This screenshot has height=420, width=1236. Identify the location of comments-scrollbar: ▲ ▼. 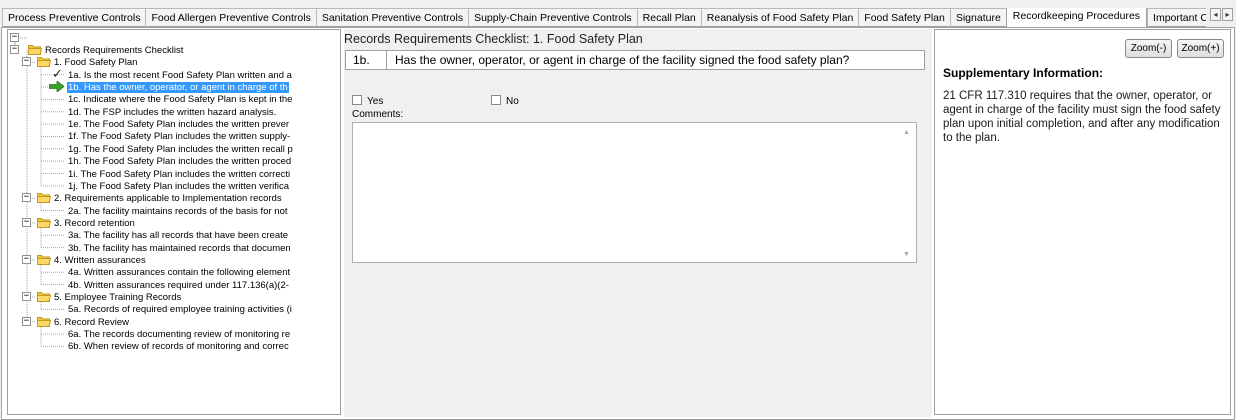
(907, 192).